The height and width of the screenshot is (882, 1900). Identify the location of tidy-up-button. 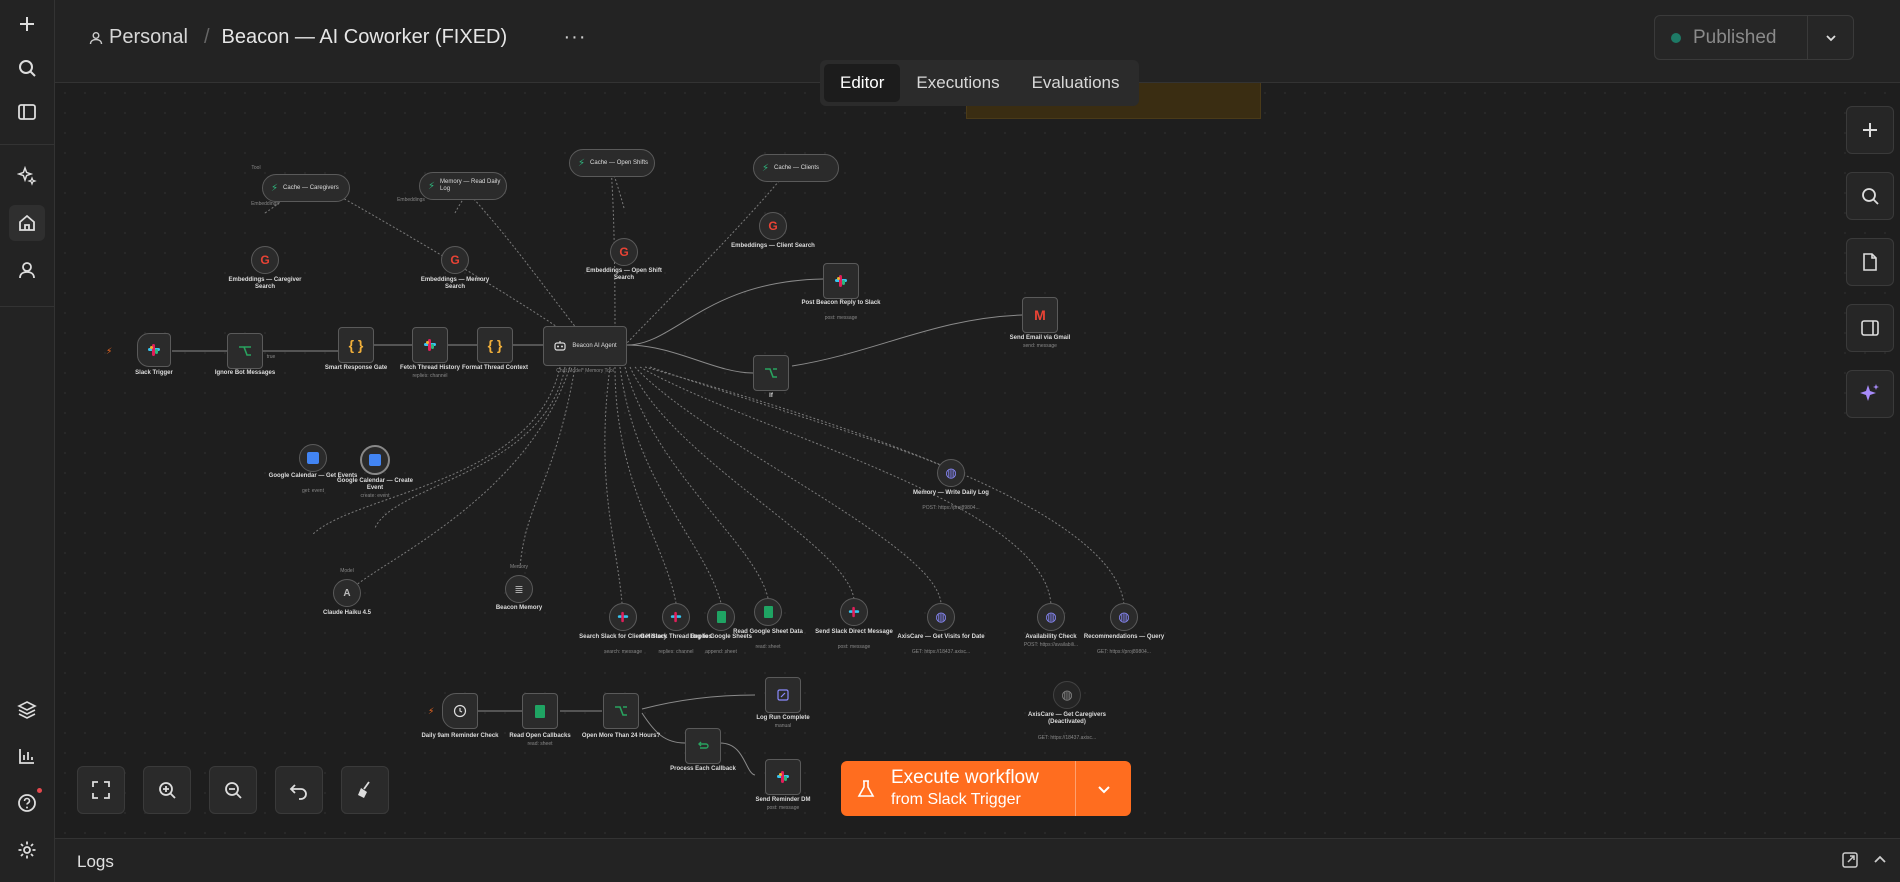
(365, 790).